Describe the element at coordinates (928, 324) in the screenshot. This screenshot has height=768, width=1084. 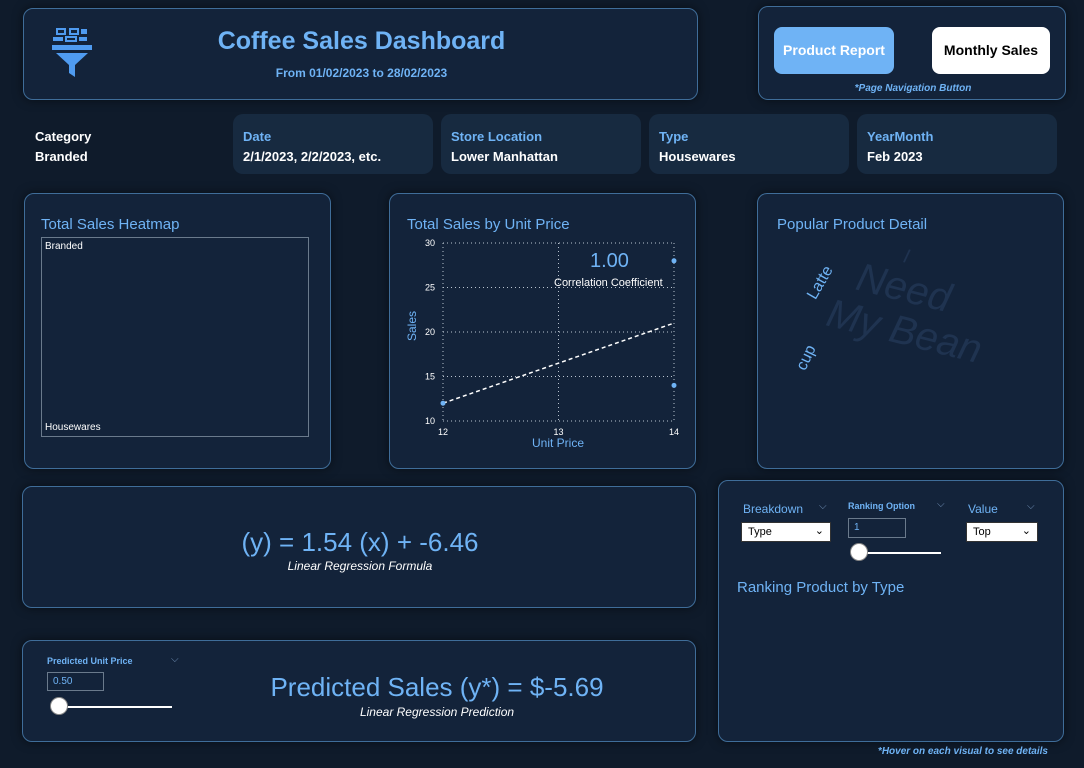
I see `watermark-logo: I Need My Bean` at that location.